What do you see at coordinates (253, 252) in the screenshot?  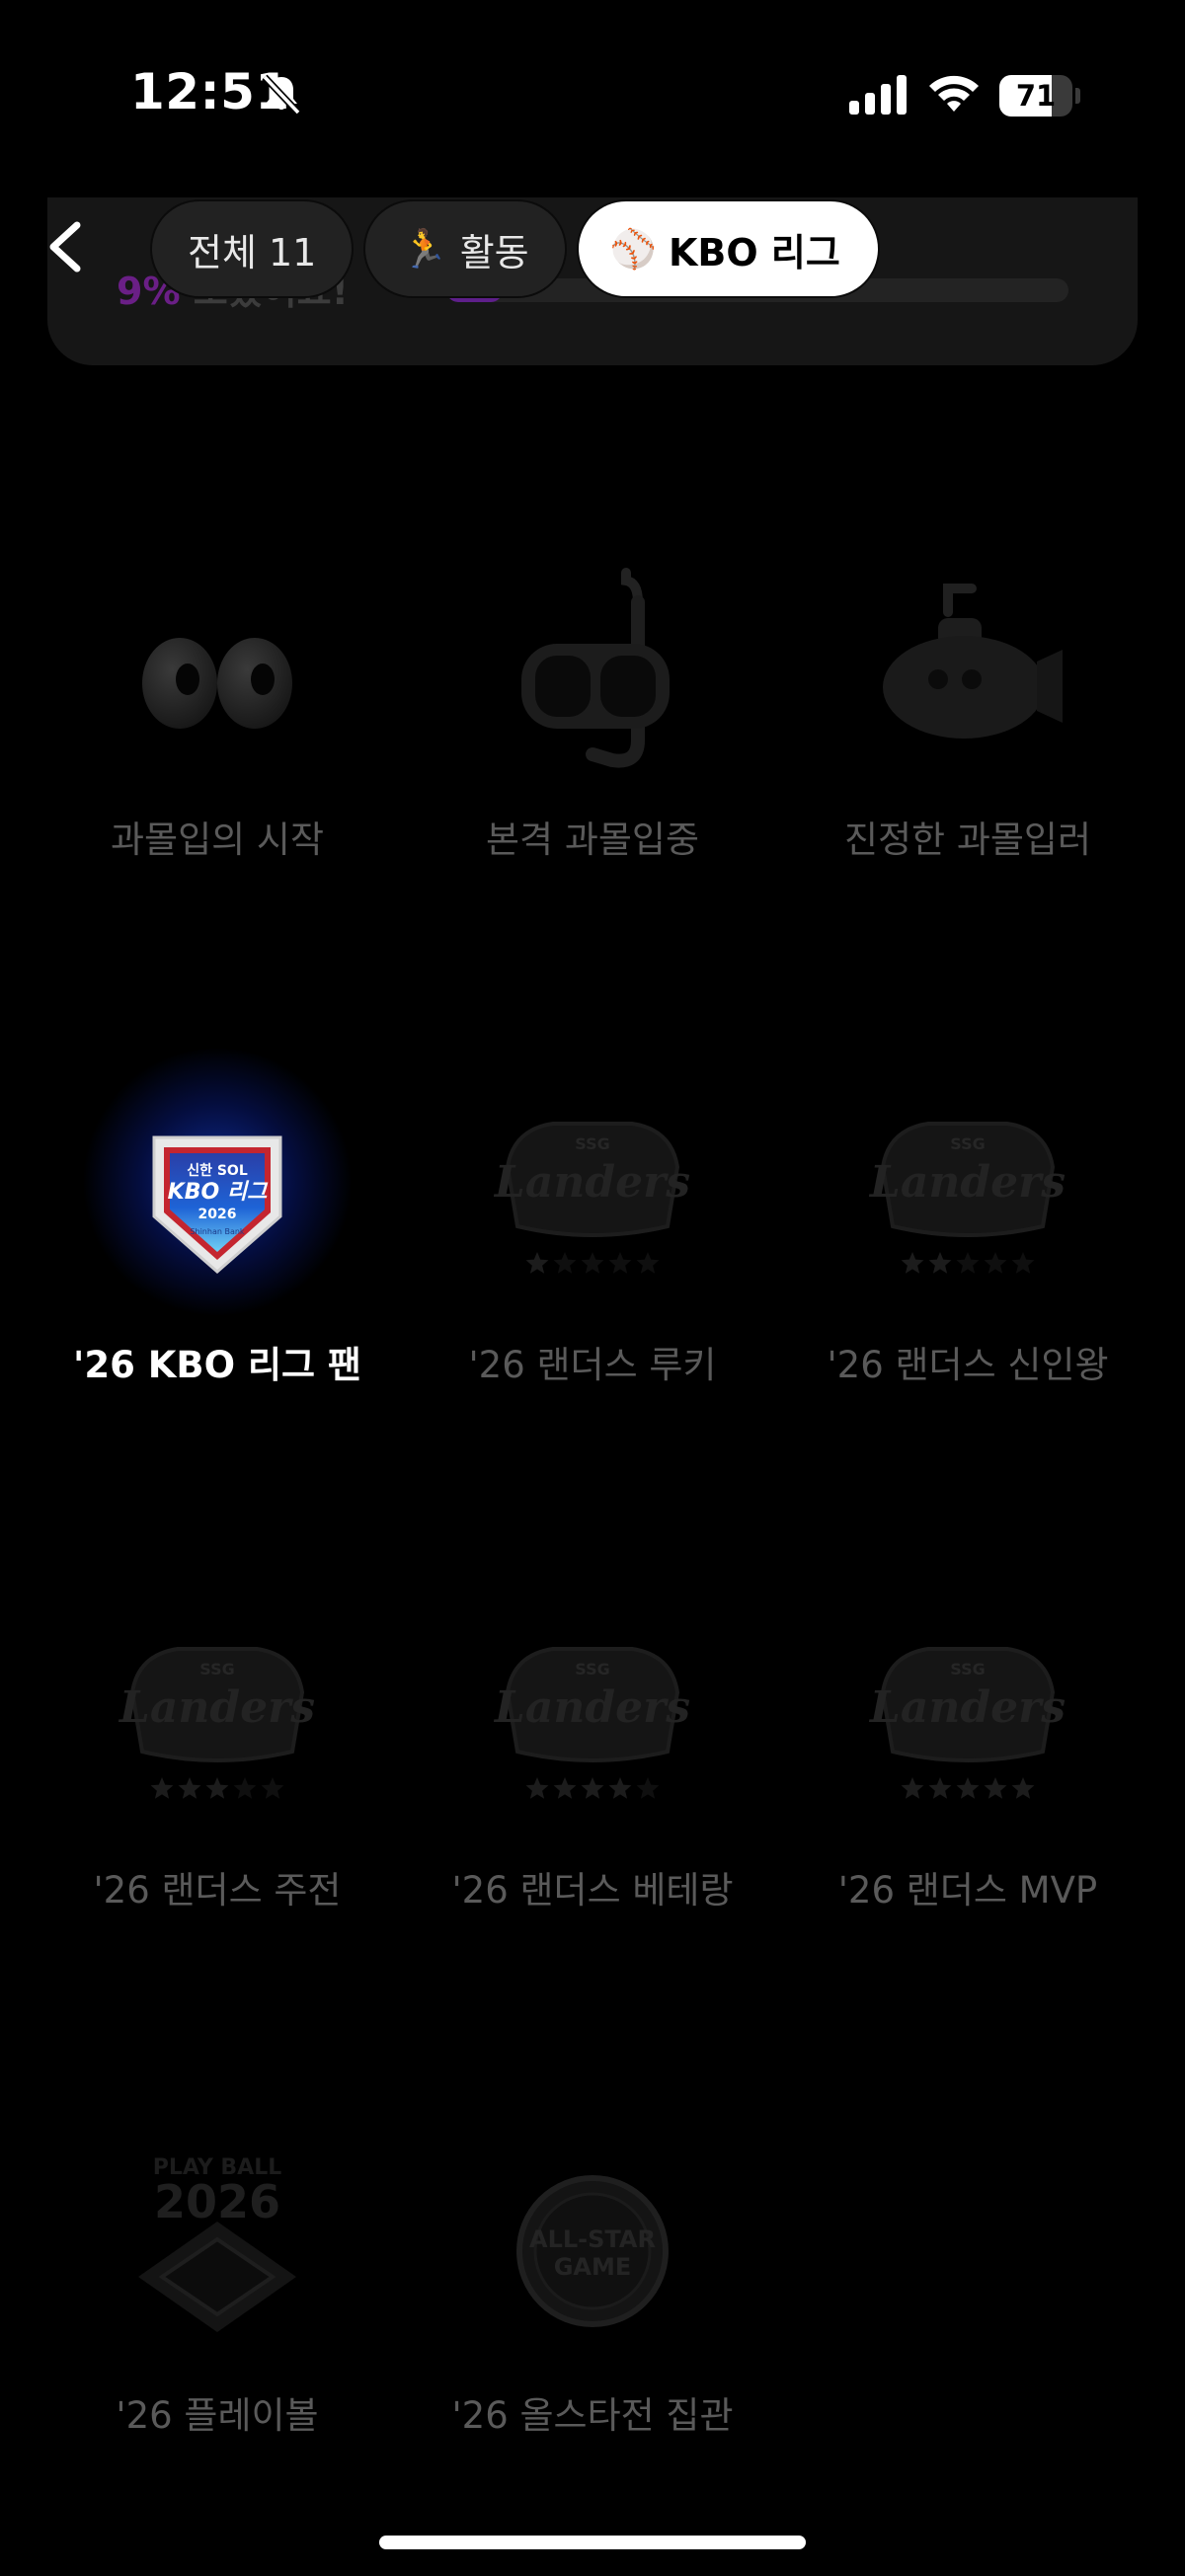 I see `tab-all-label: 전체 11` at bounding box center [253, 252].